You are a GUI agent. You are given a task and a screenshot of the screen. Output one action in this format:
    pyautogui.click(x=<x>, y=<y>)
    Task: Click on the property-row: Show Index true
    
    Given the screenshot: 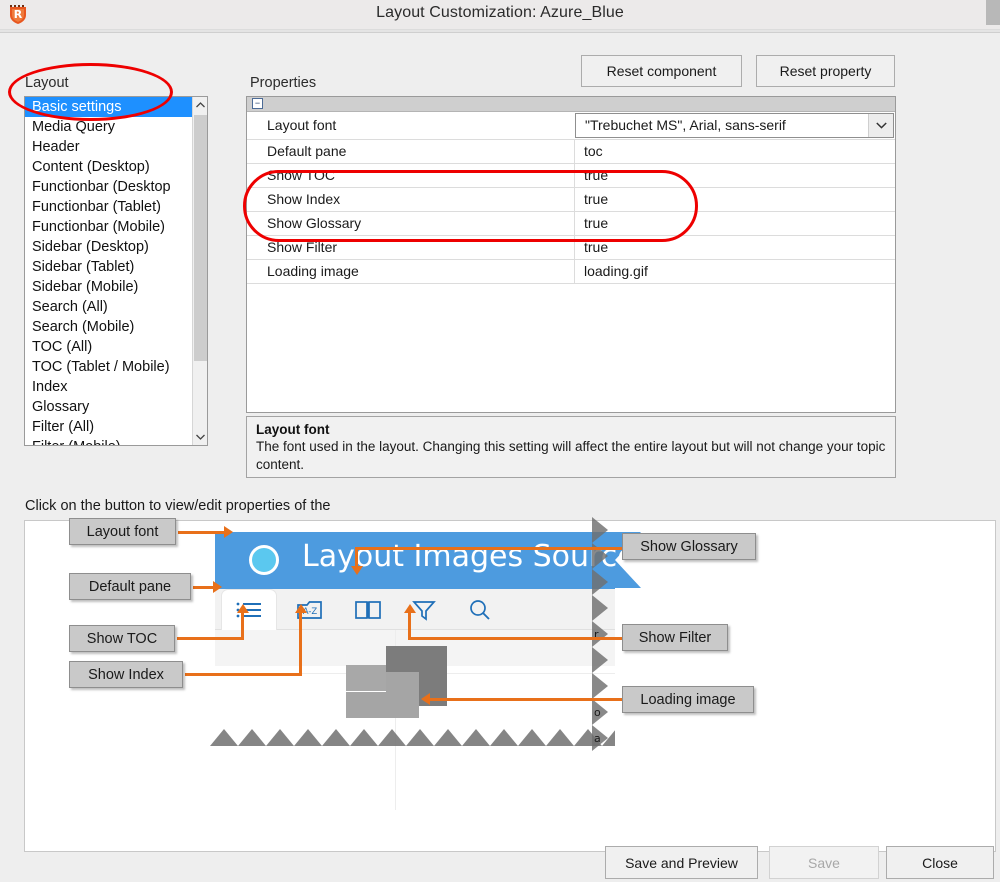 What is the action you would take?
    pyautogui.click(x=571, y=200)
    